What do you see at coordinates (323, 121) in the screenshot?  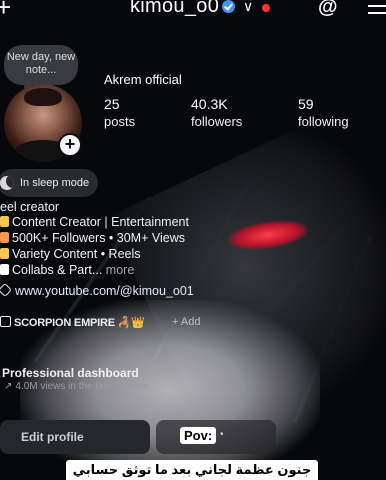 I see `stat-label: following` at bounding box center [323, 121].